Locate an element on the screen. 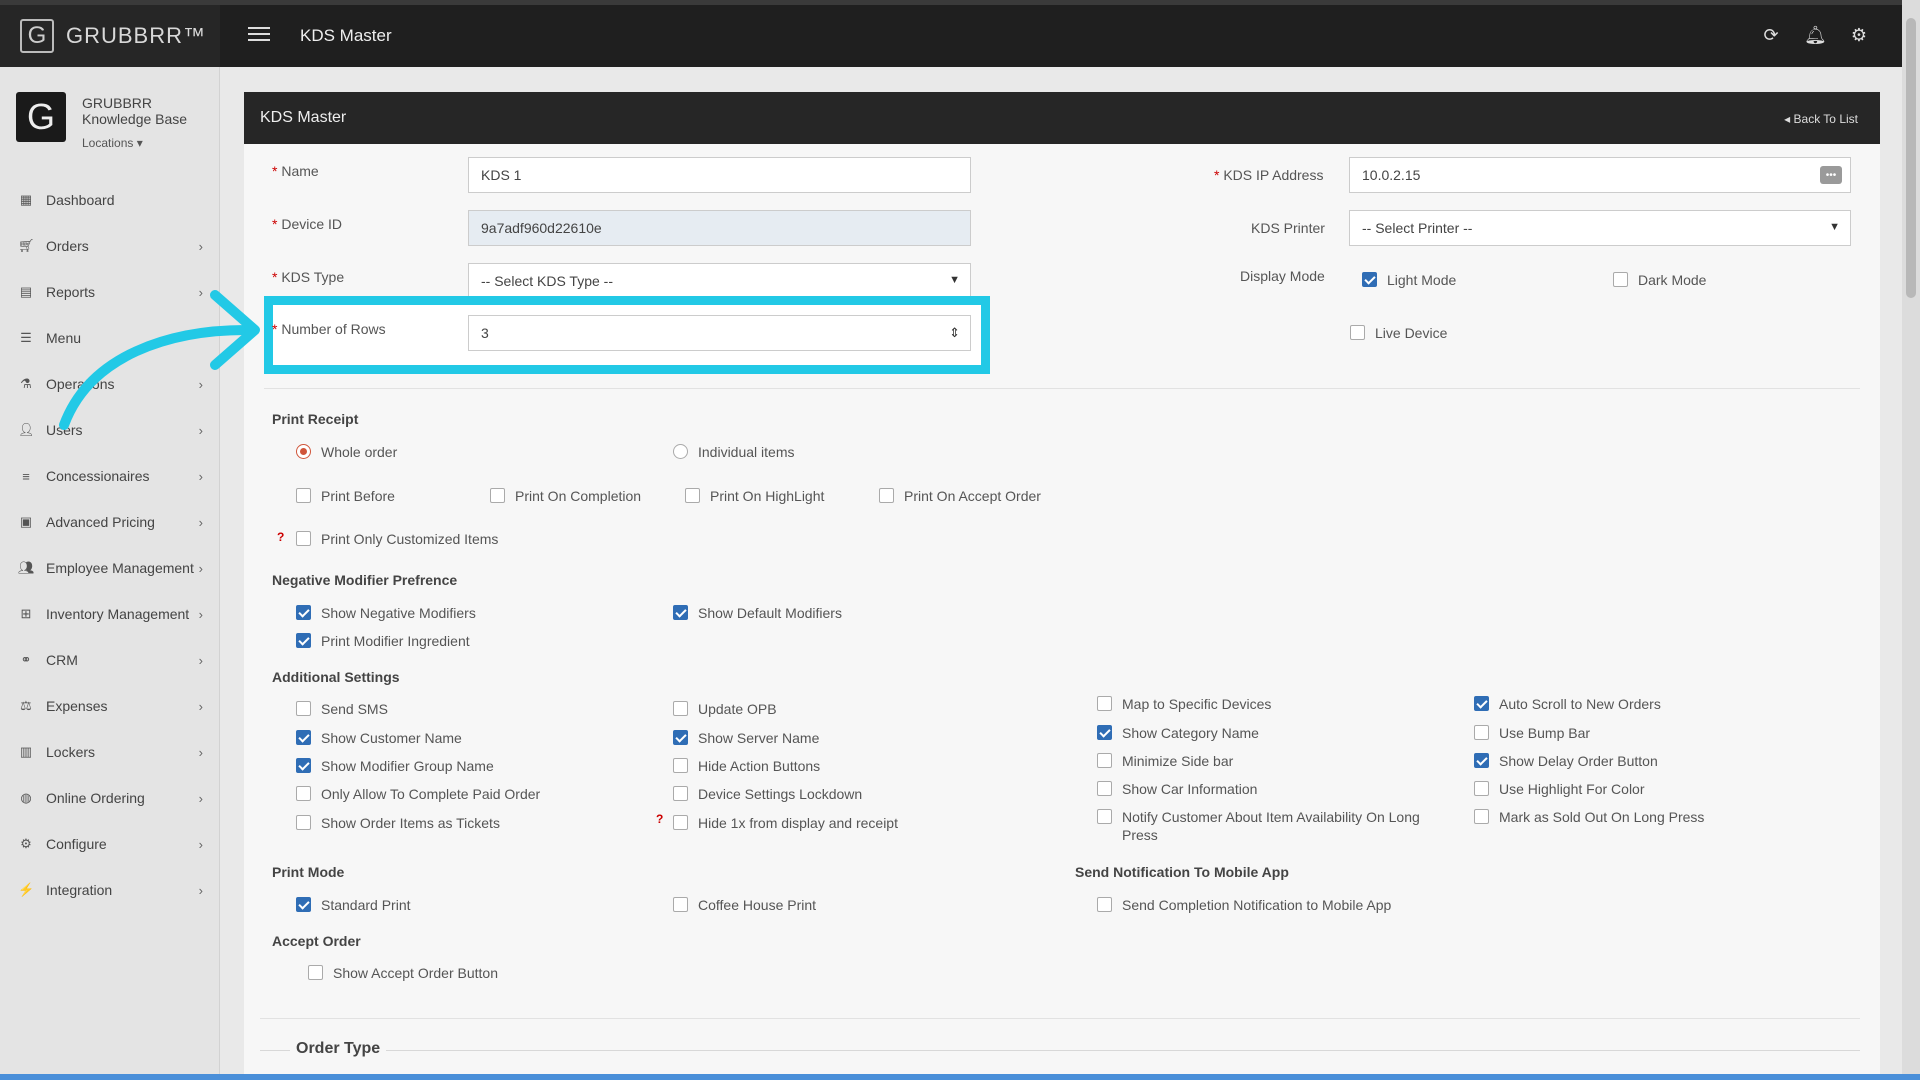 Image resolution: width=1920 pixels, height=1080 pixels. sidebar-item-lockers: ▥ Lockers › is located at coordinates (109, 752).